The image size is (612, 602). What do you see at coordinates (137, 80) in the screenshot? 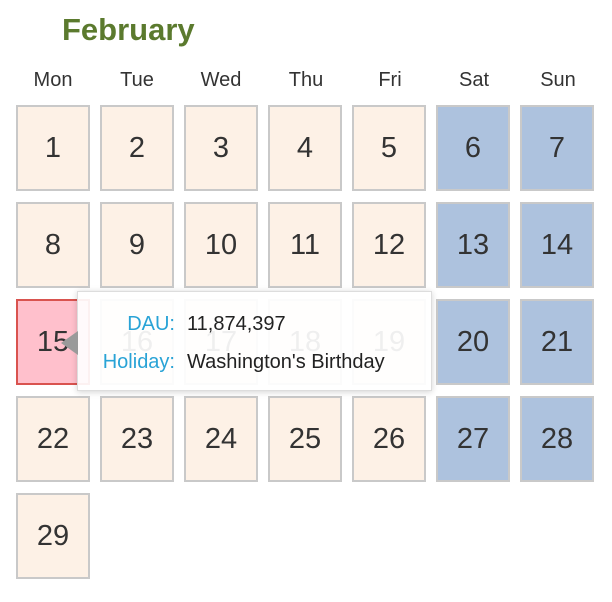
I see `weekday-label-tue: Tue` at bounding box center [137, 80].